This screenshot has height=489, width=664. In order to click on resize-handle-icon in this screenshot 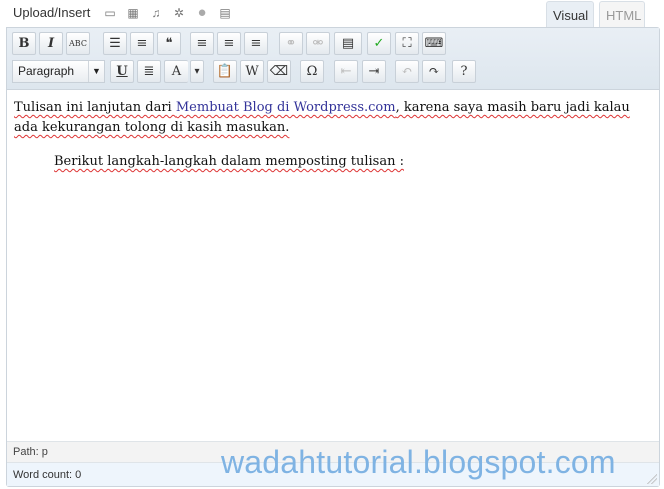, I will do `click(652, 479)`.